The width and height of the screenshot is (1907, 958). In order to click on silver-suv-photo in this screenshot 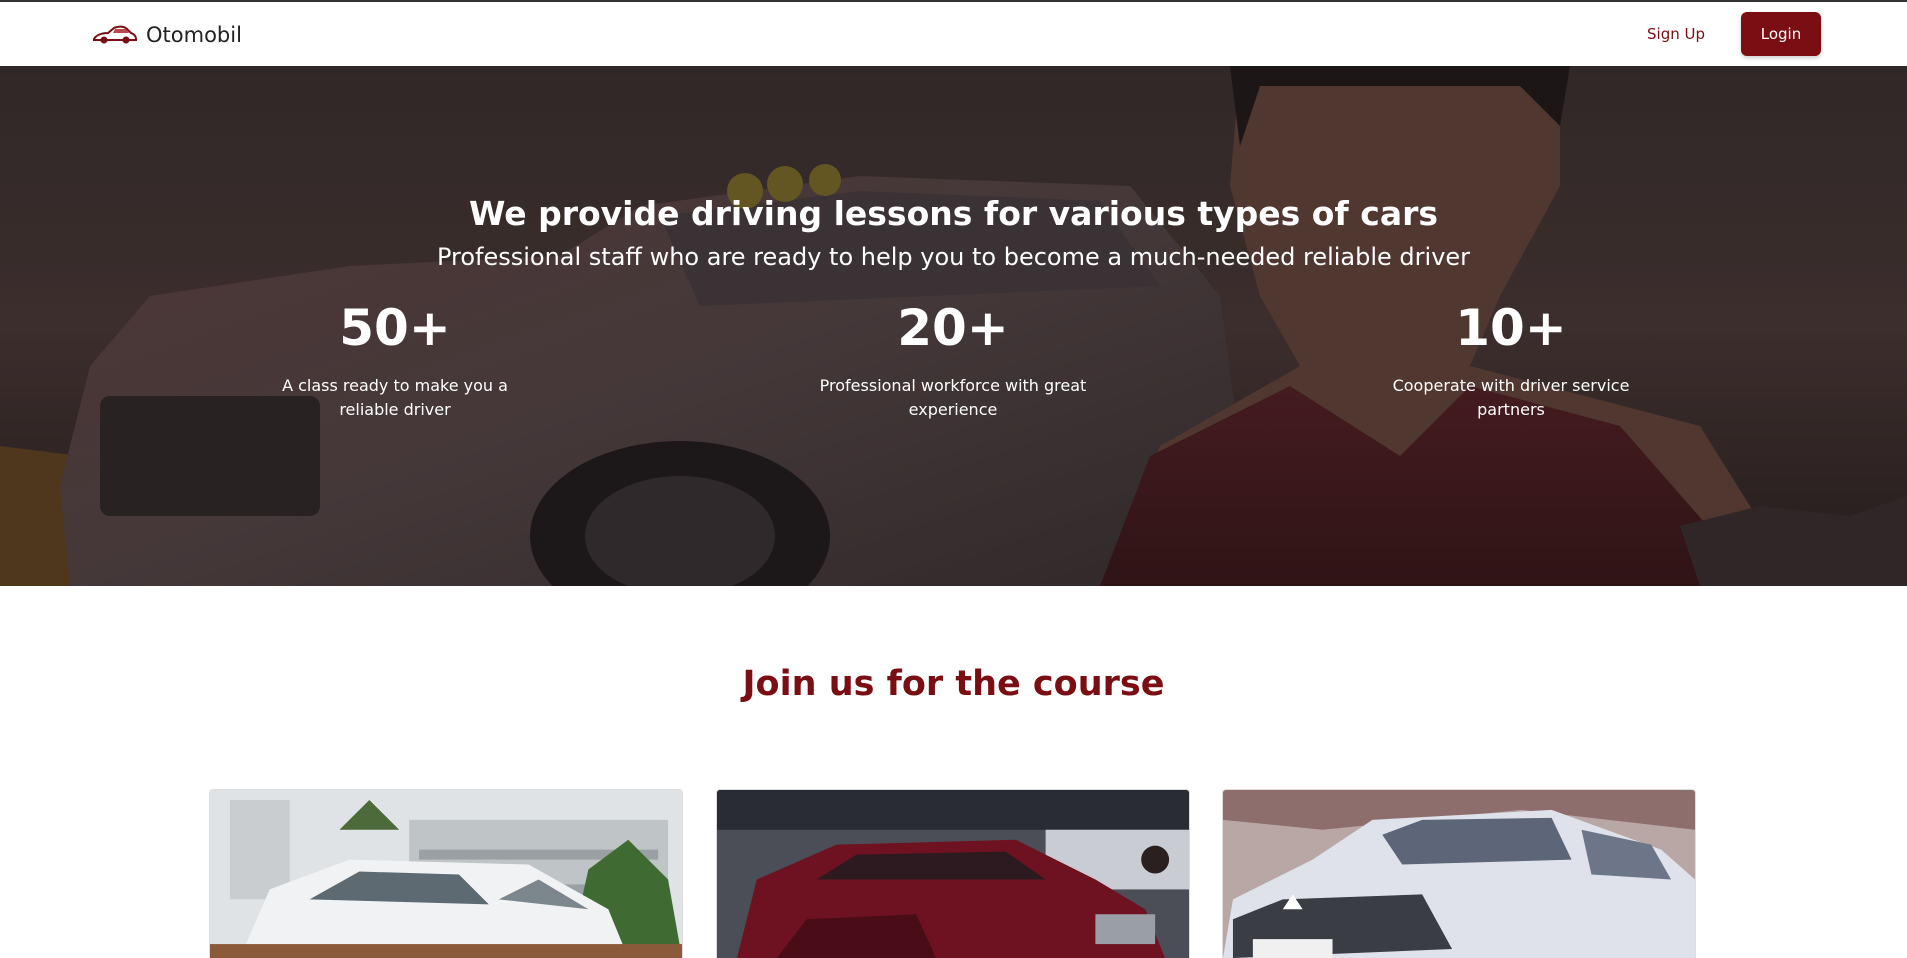, I will do `click(1459, 874)`.